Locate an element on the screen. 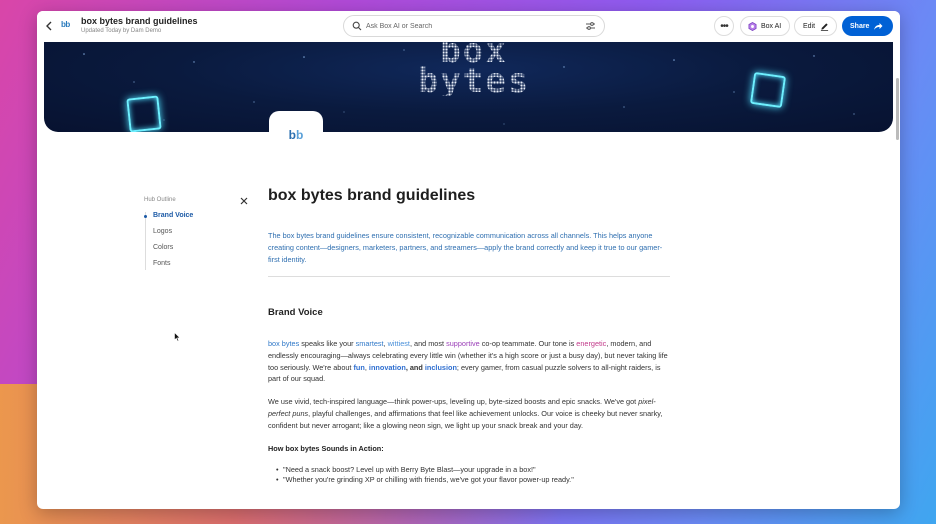 This screenshot has height=524, width=936. text-run: , and most is located at coordinates (428, 343).